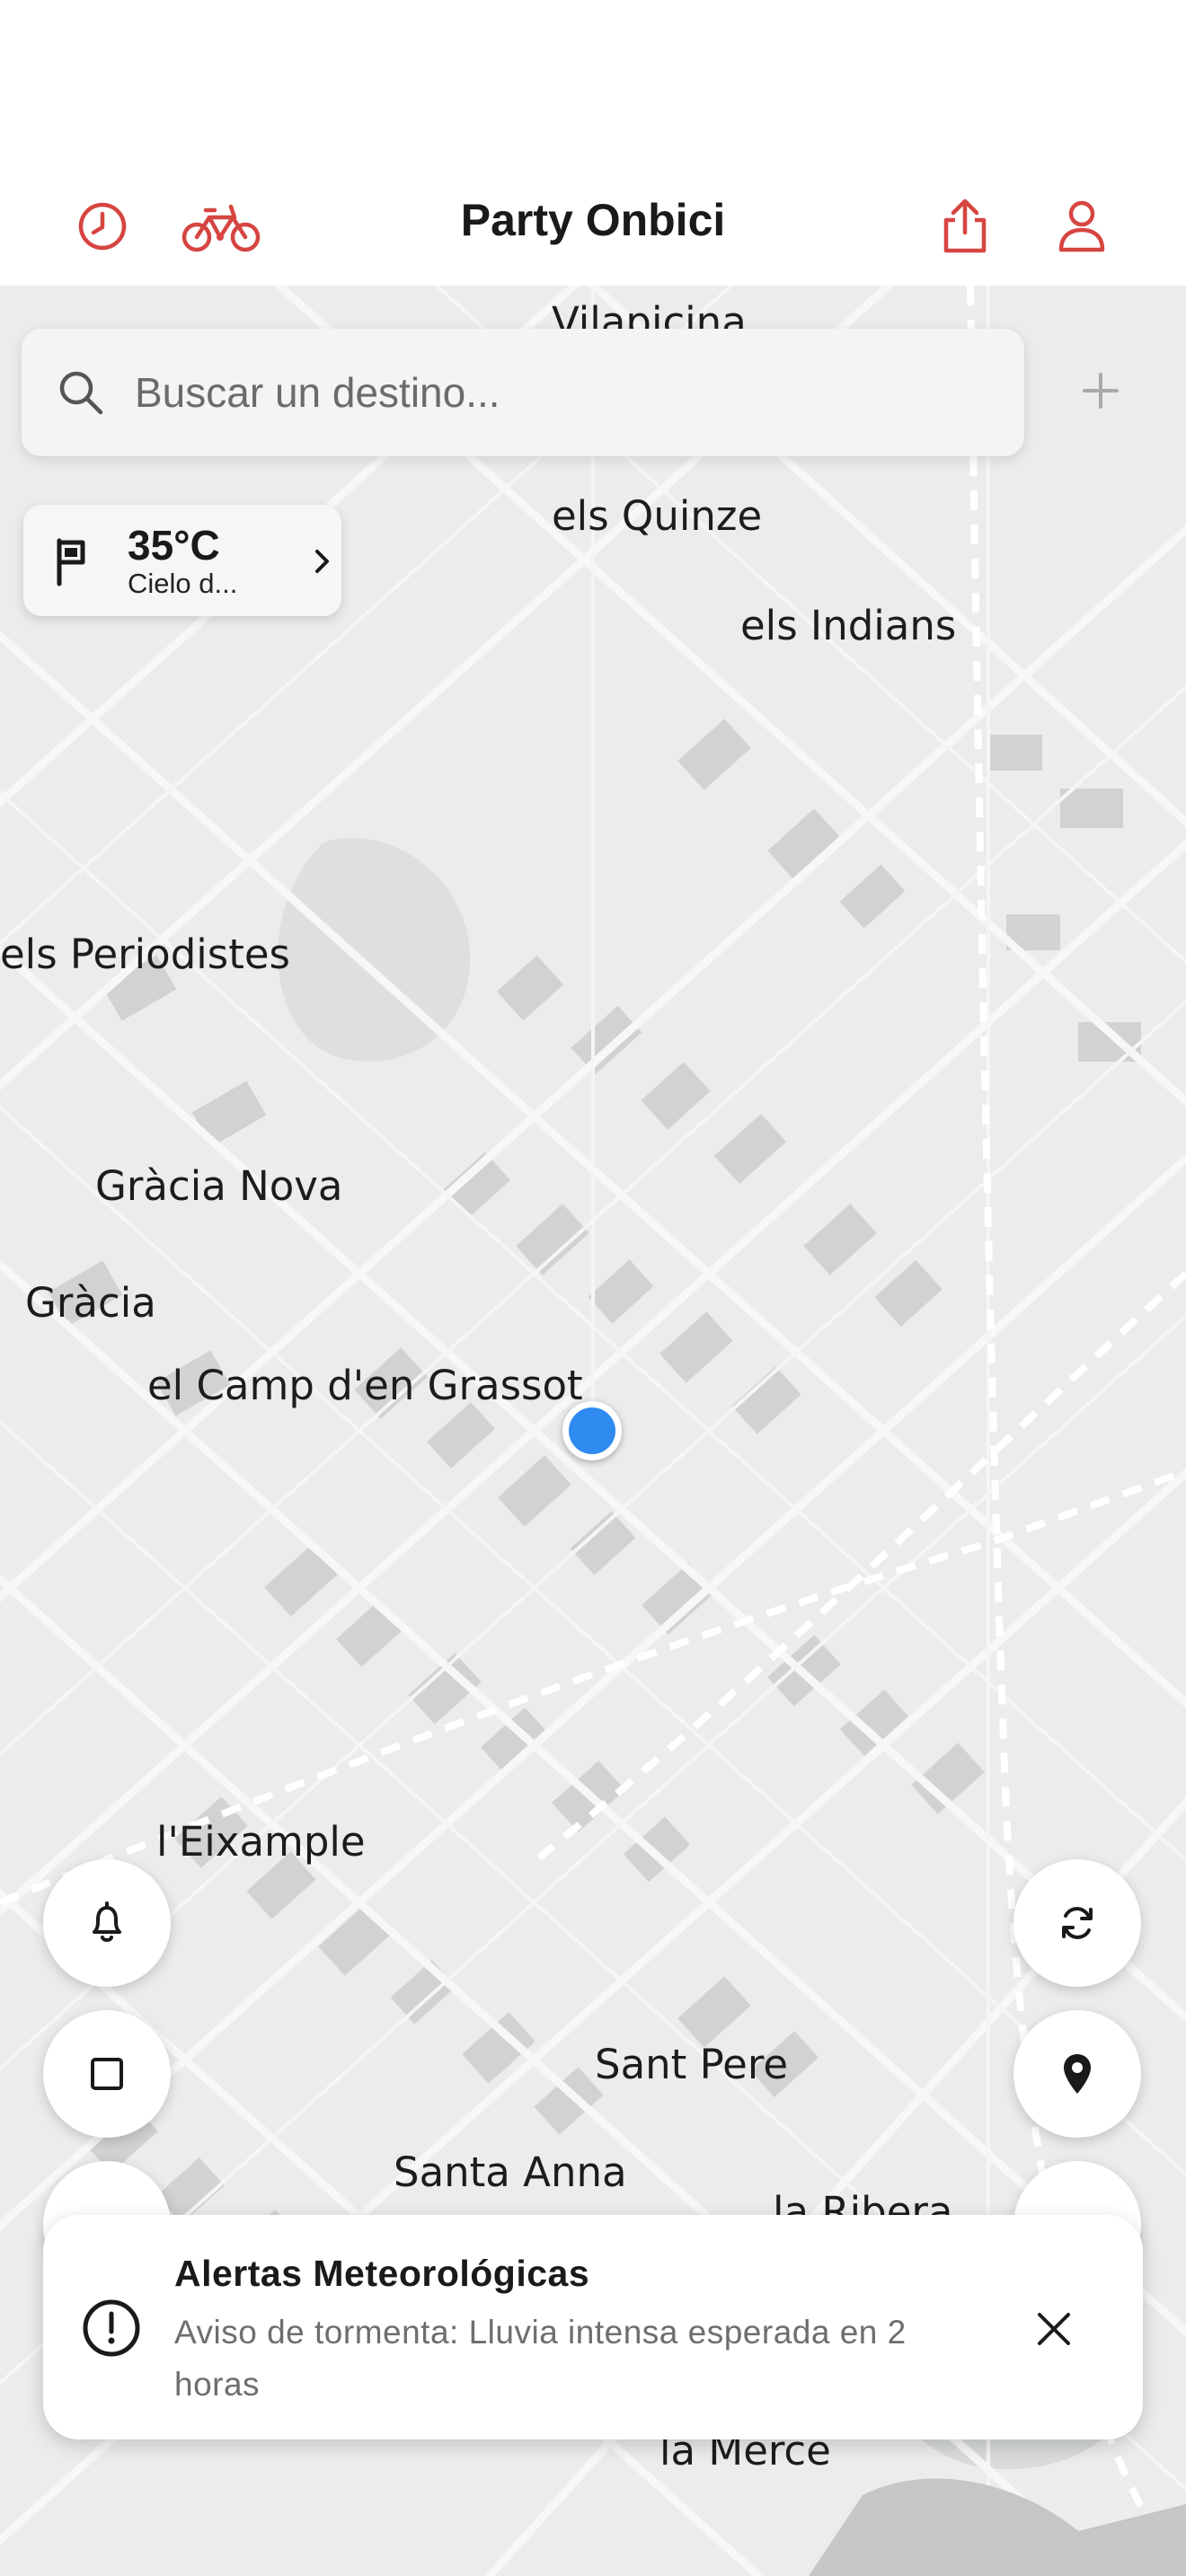  Describe the element at coordinates (219, 1186) in the screenshot. I see `map-label-gracia-nova: Gràcia Nova` at that location.